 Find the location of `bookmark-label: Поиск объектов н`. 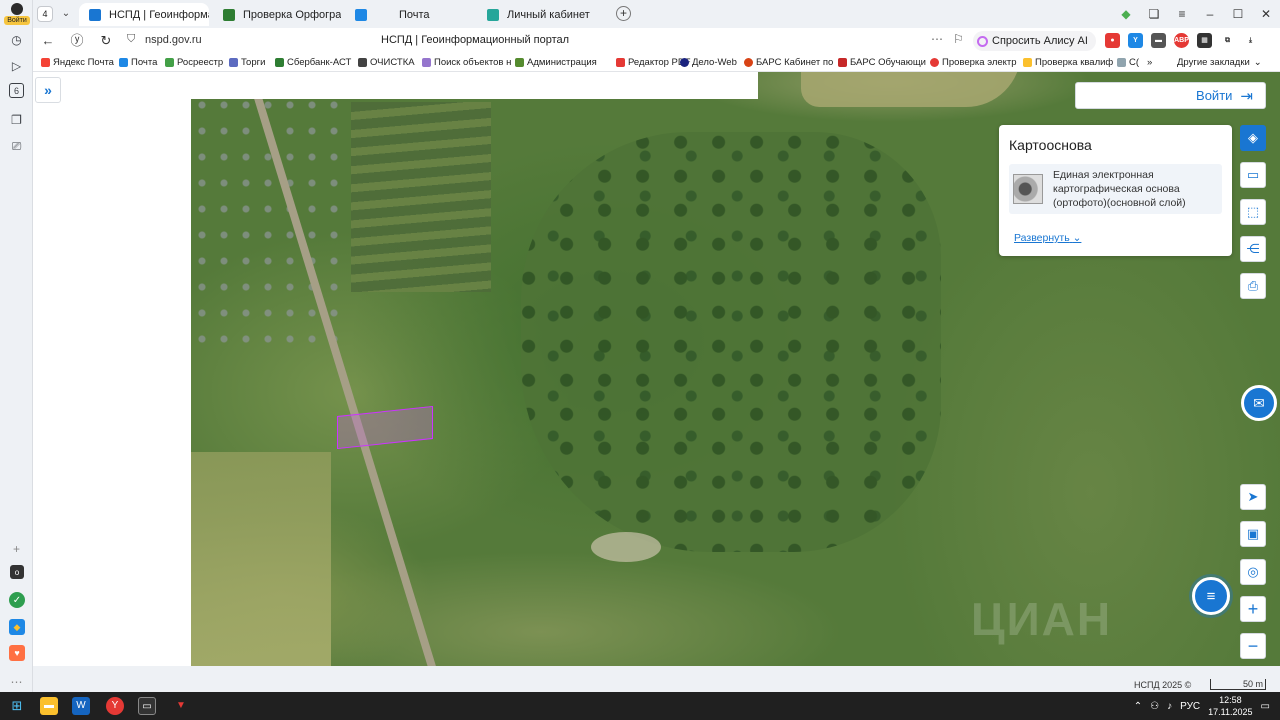

bookmark-label: Поиск объектов н is located at coordinates (473, 62).